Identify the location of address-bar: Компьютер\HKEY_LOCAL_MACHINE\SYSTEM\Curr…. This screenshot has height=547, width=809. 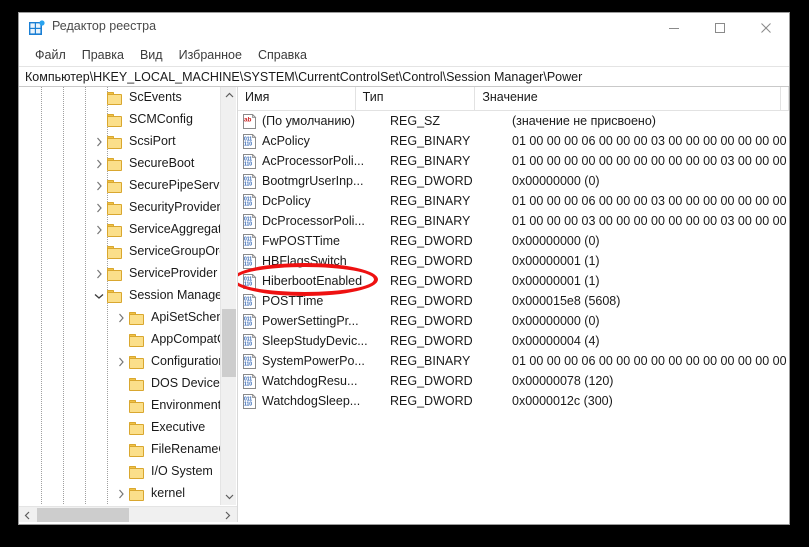
(404, 76).